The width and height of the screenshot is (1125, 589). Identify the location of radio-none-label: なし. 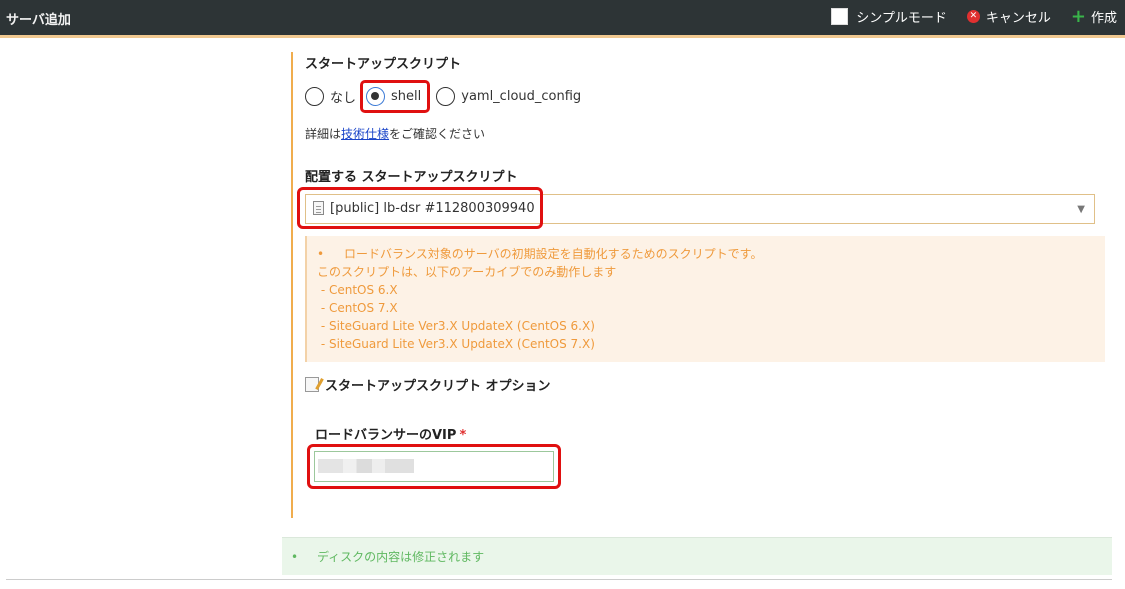
(343, 98).